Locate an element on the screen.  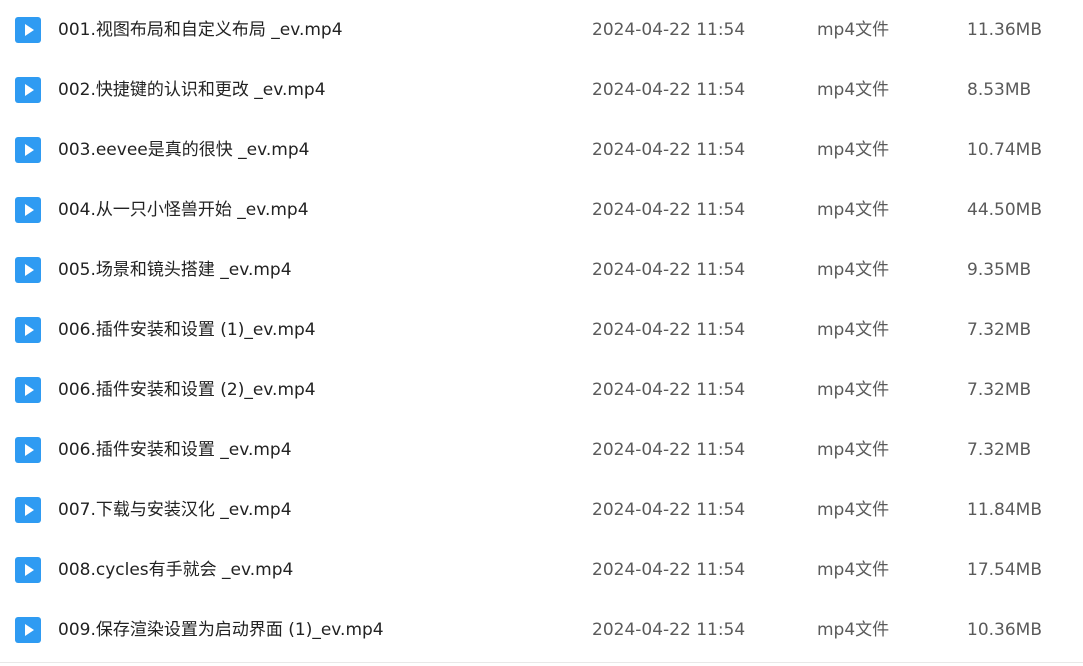
file-size: 10.74MB is located at coordinates (1004, 150).